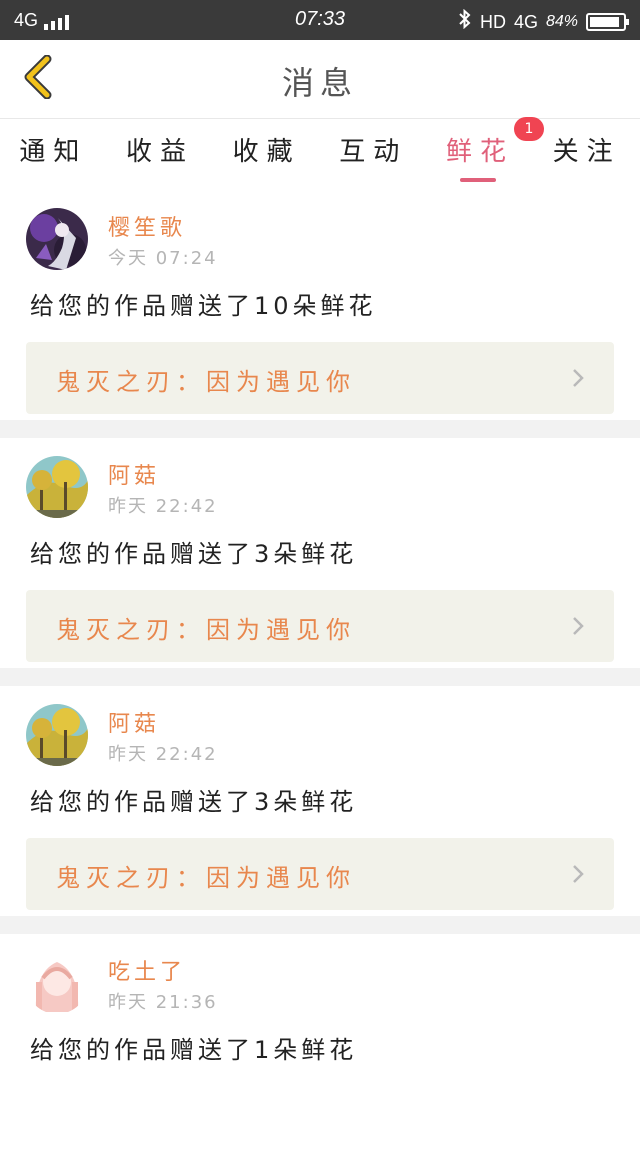 Image resolution: width=640 pixels, height=1164 pixels. I want to click on status-right: HD 4G 84%, so click(543, 21).